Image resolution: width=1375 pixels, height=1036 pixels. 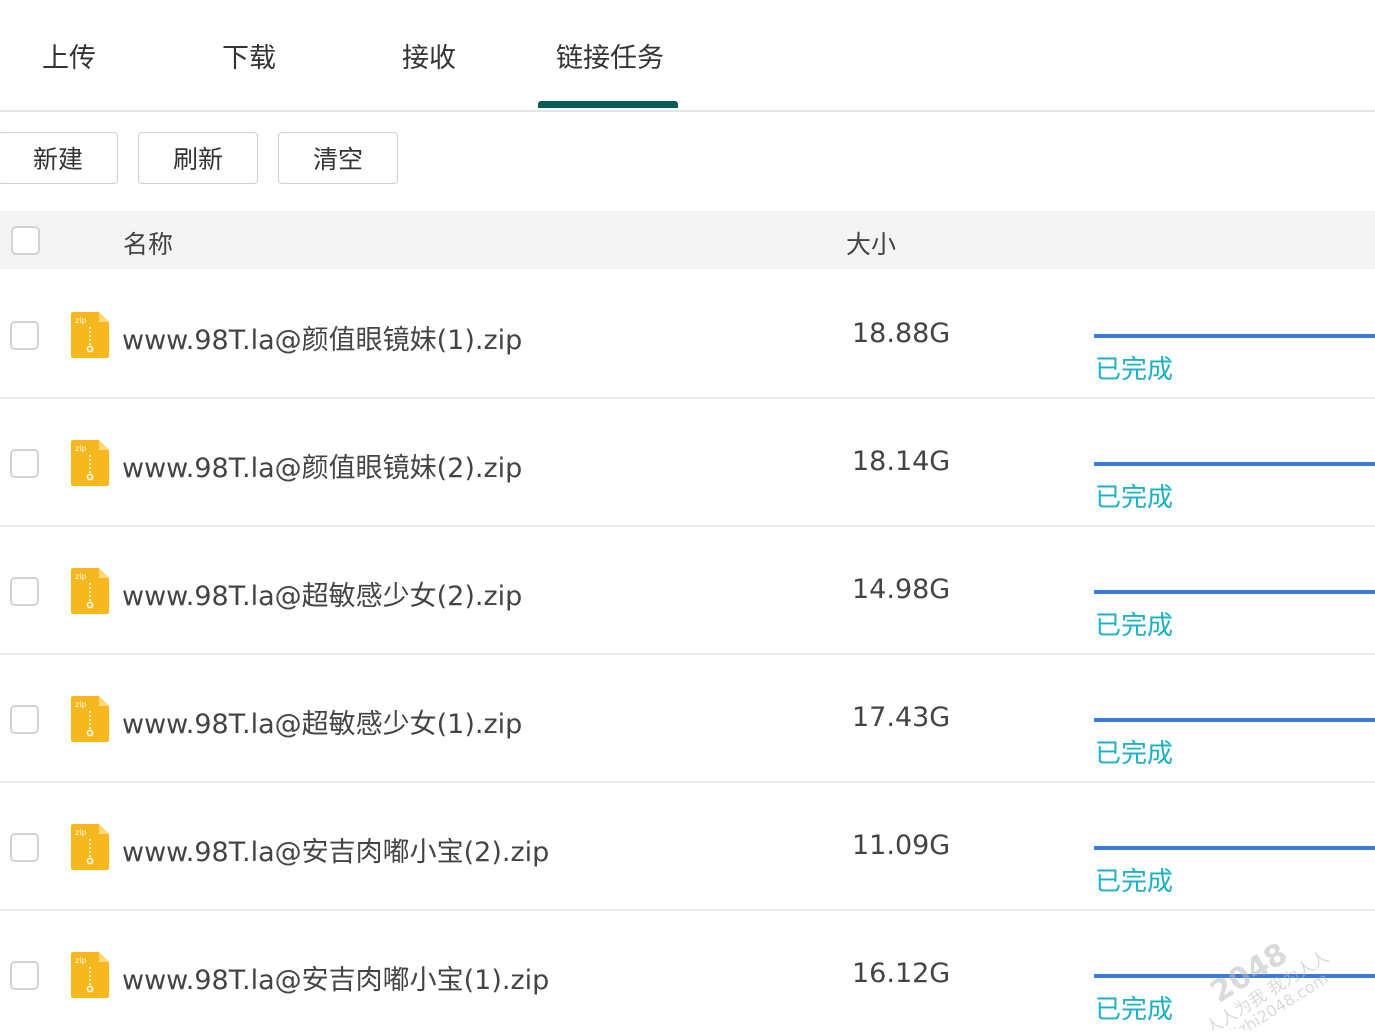 I want to click on column-header-size: 大小, so click(x=871, y=243).